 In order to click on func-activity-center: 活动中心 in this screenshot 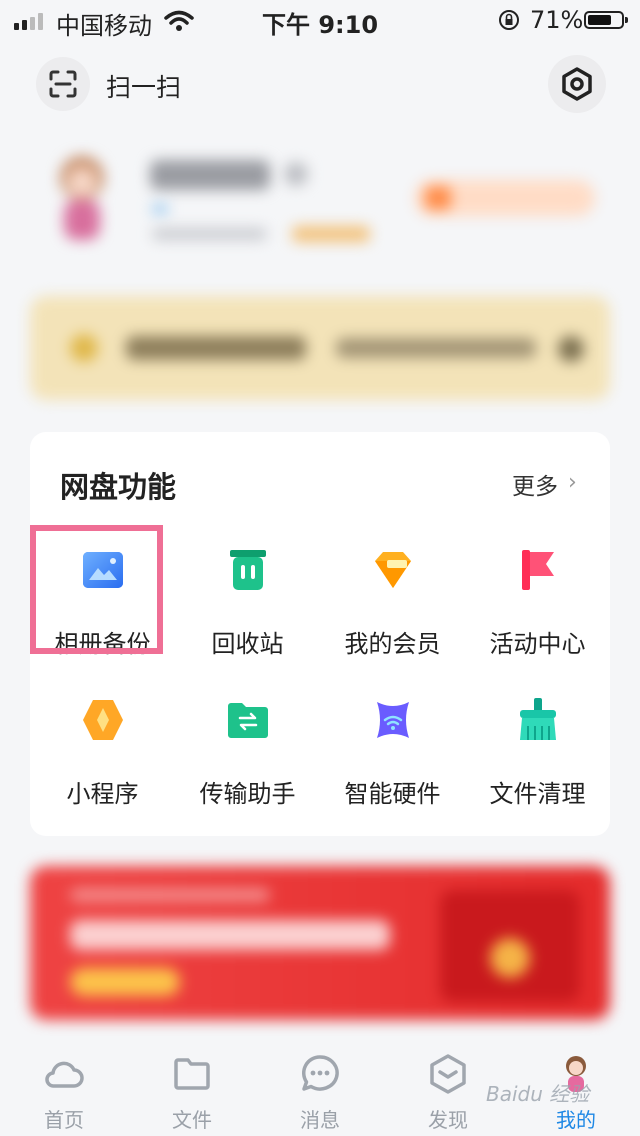, I will do `click(537, 602)`.